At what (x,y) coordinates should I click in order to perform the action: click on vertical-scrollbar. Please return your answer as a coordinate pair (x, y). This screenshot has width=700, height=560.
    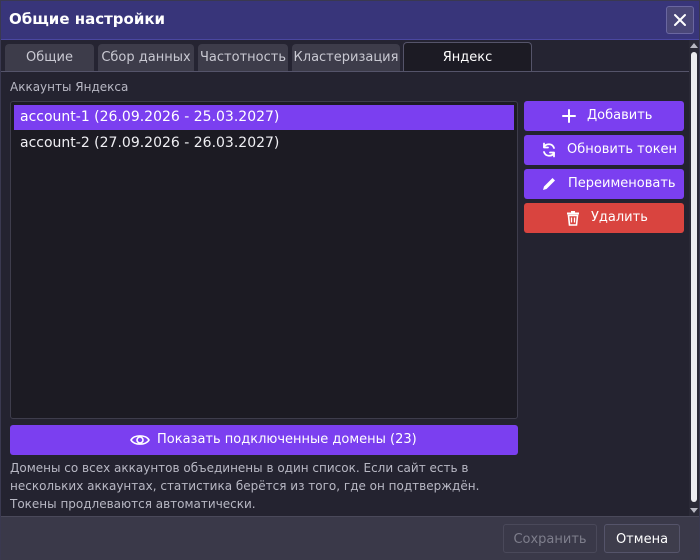
    Looking at the image, I should click on (694, 278).